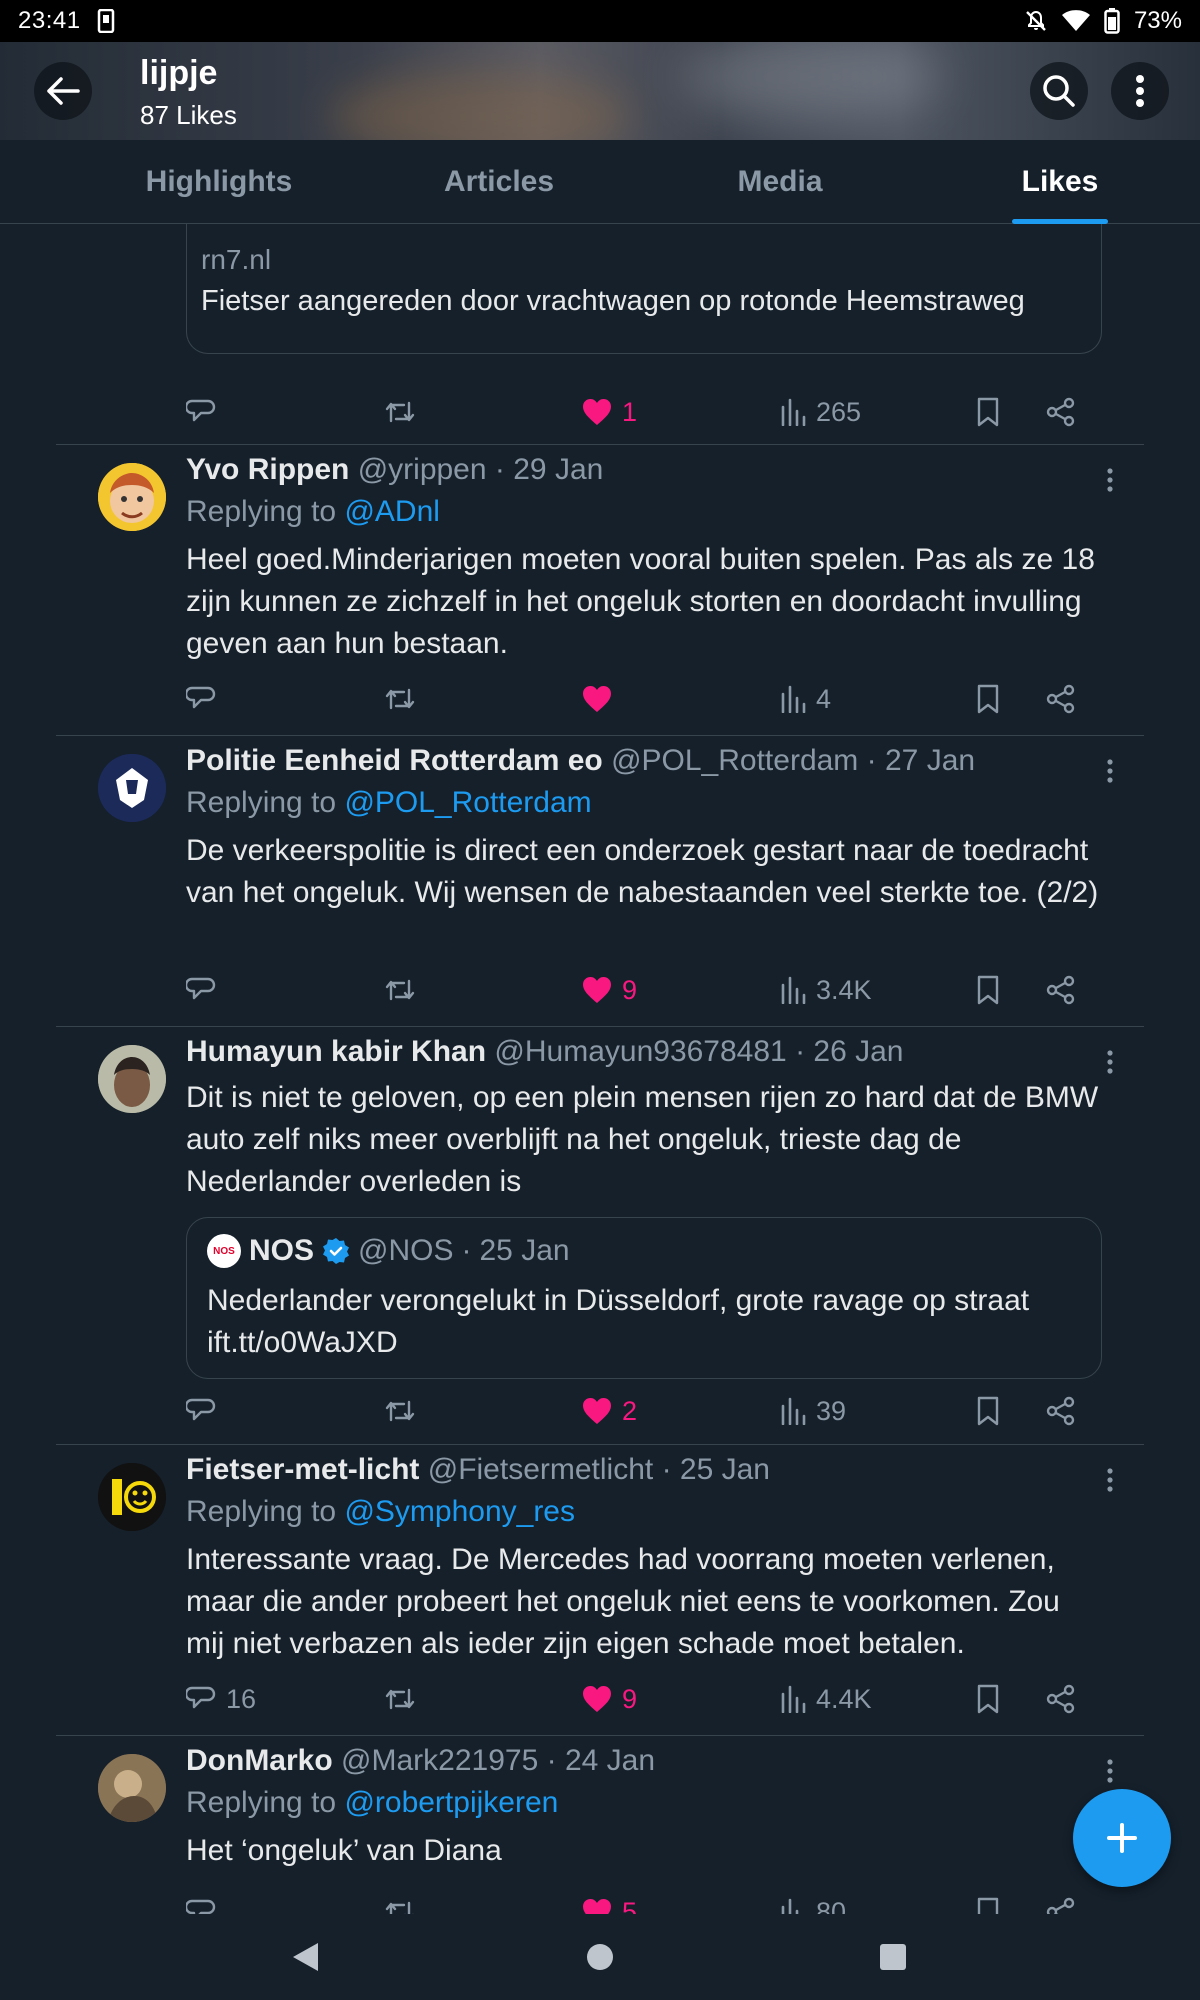  I want to click on views-button: 265, so click(820, 412).